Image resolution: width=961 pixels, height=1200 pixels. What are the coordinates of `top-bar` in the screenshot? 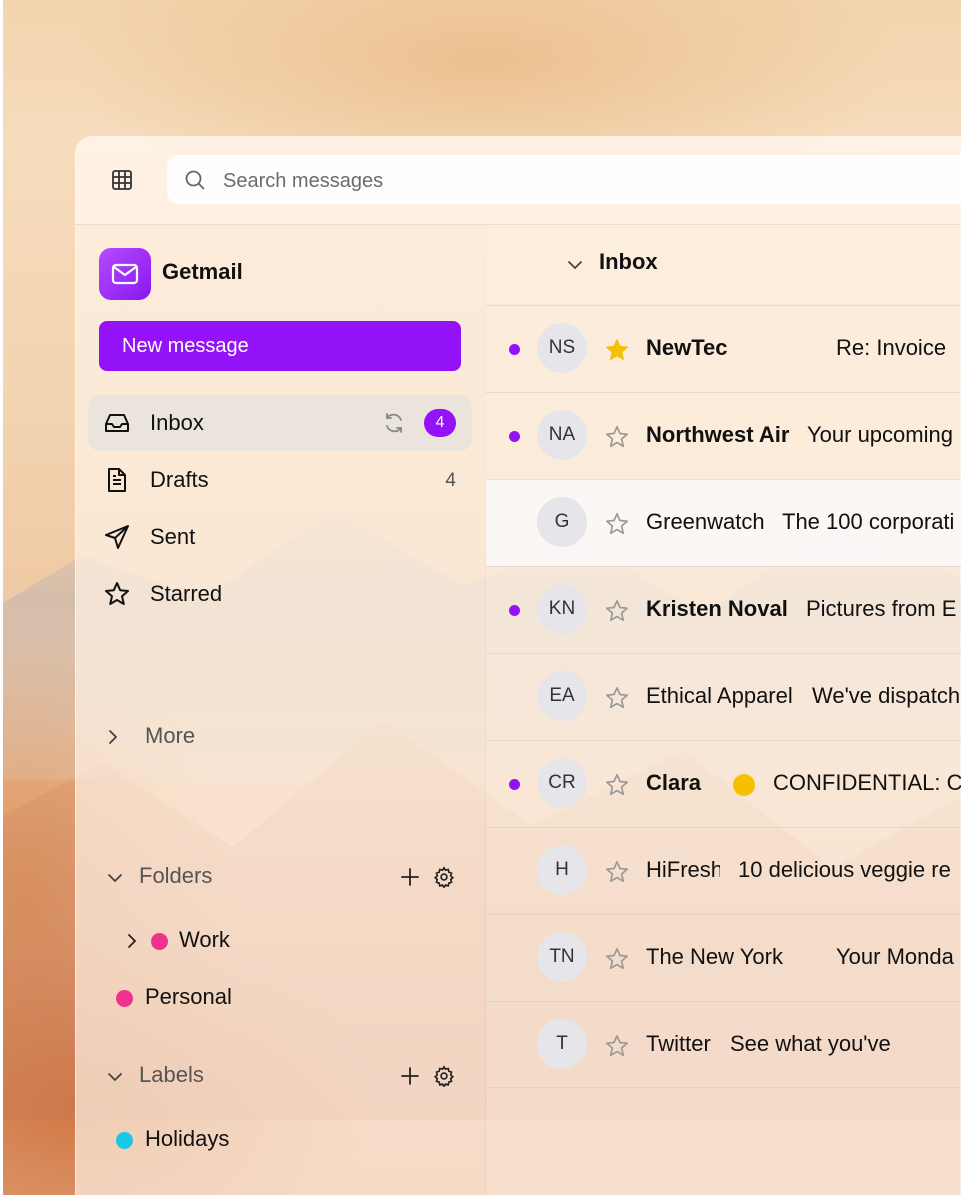 It's located at (518, 180).